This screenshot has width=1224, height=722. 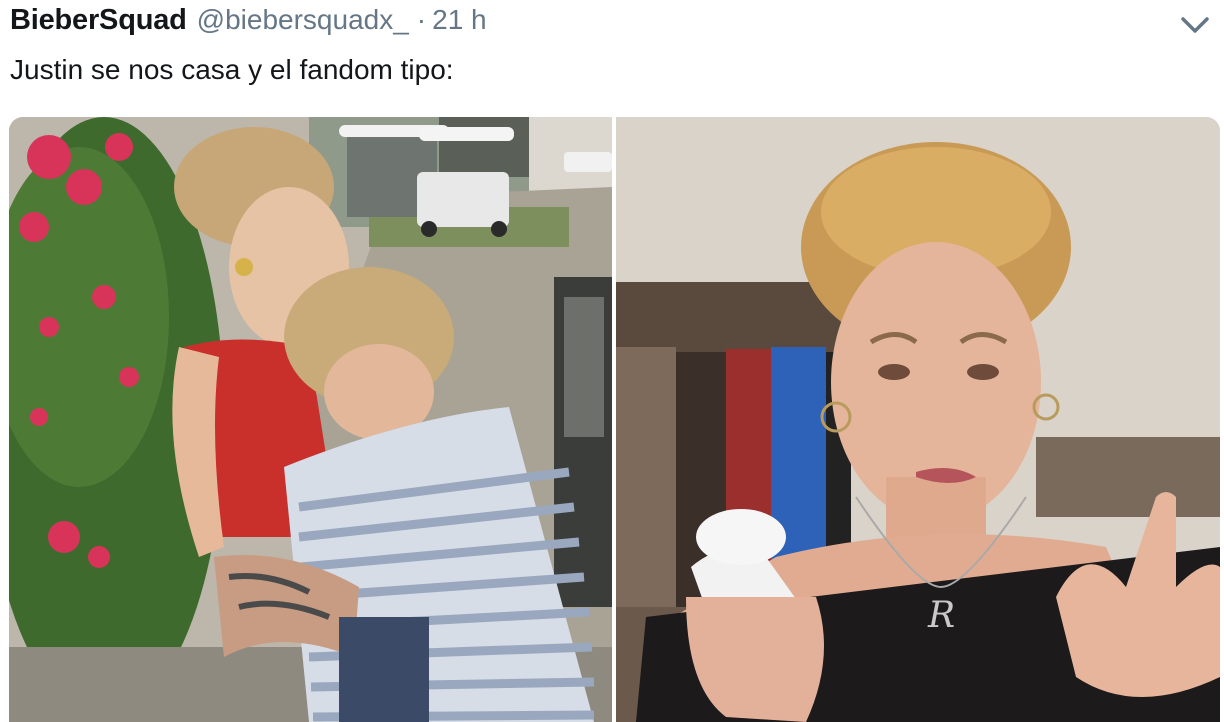 I want to click on tweet-header: BieberSquad @biebersquadx_ · 21 h, so click(x=248, y=24).